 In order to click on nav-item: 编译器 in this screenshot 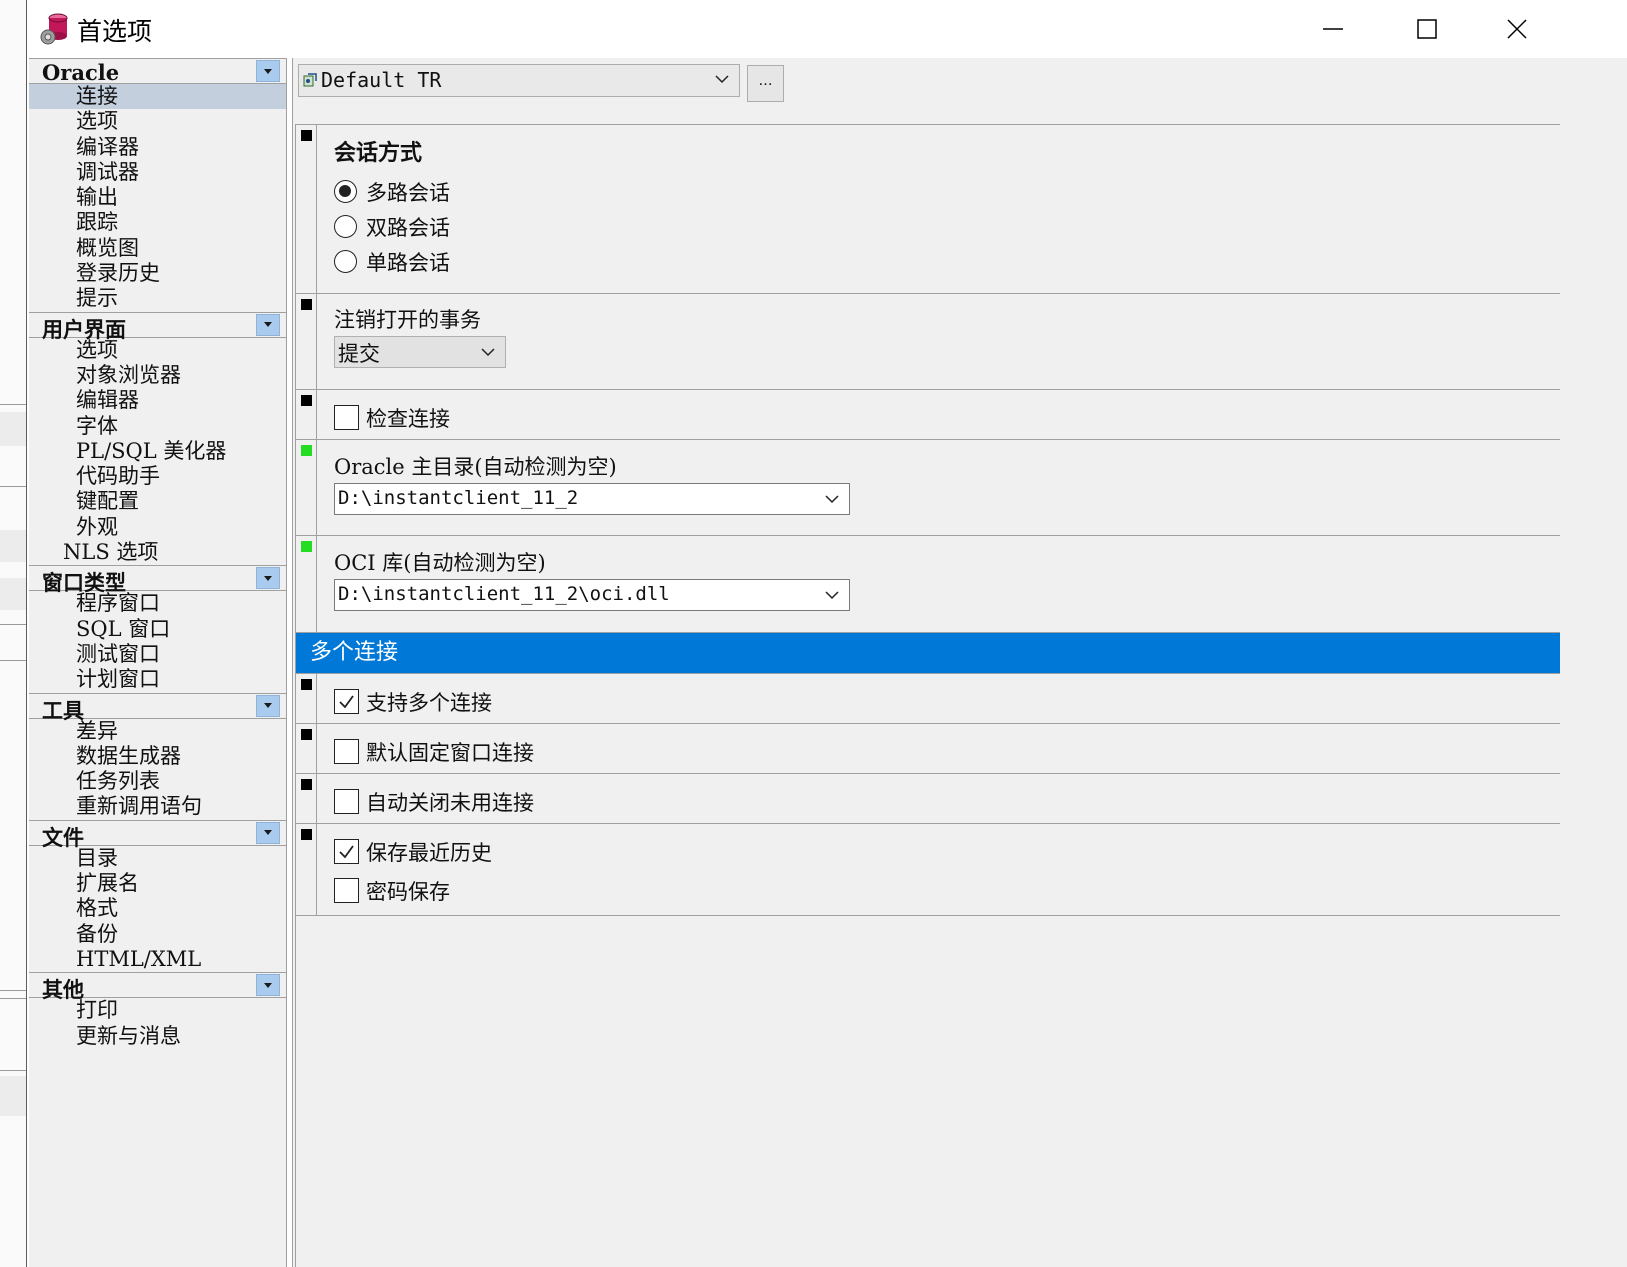, I will do `click(157, 147)`.